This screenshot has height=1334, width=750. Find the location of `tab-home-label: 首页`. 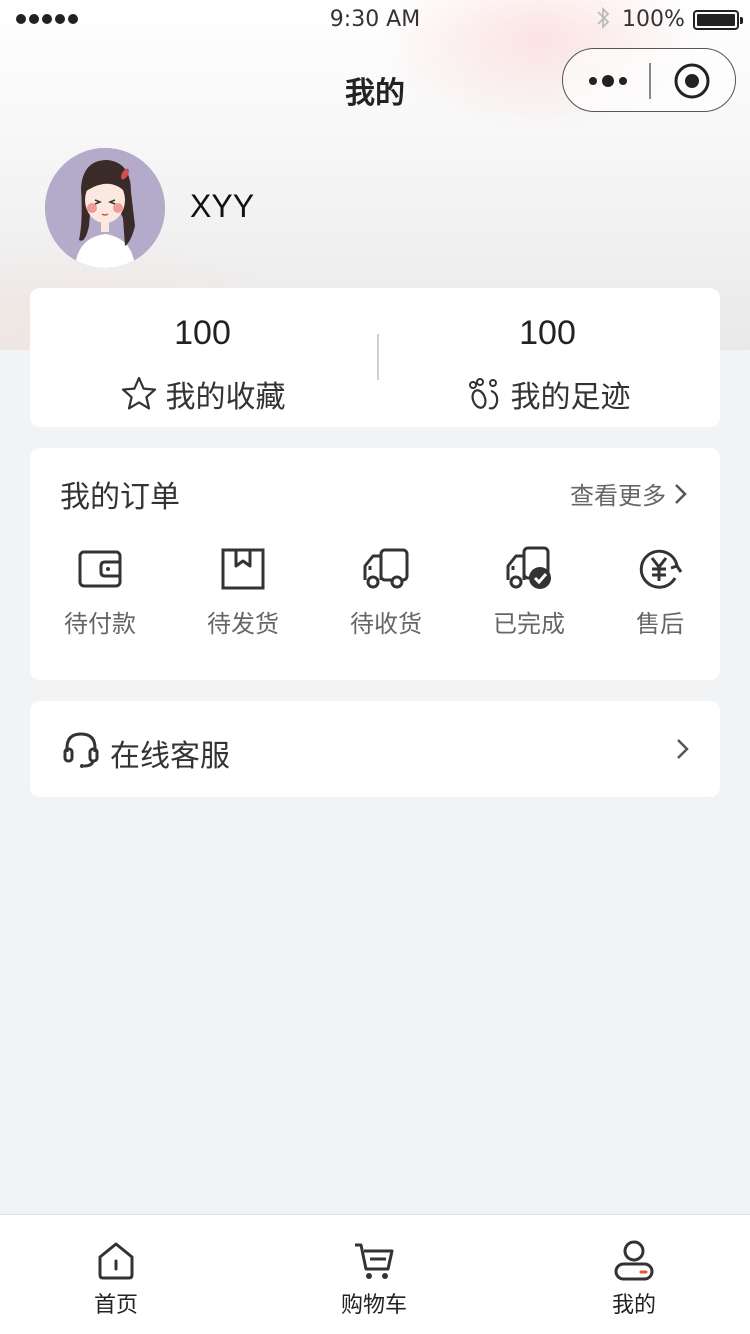

tab-home-label: 首页 is located at coordinates (115, 1305).